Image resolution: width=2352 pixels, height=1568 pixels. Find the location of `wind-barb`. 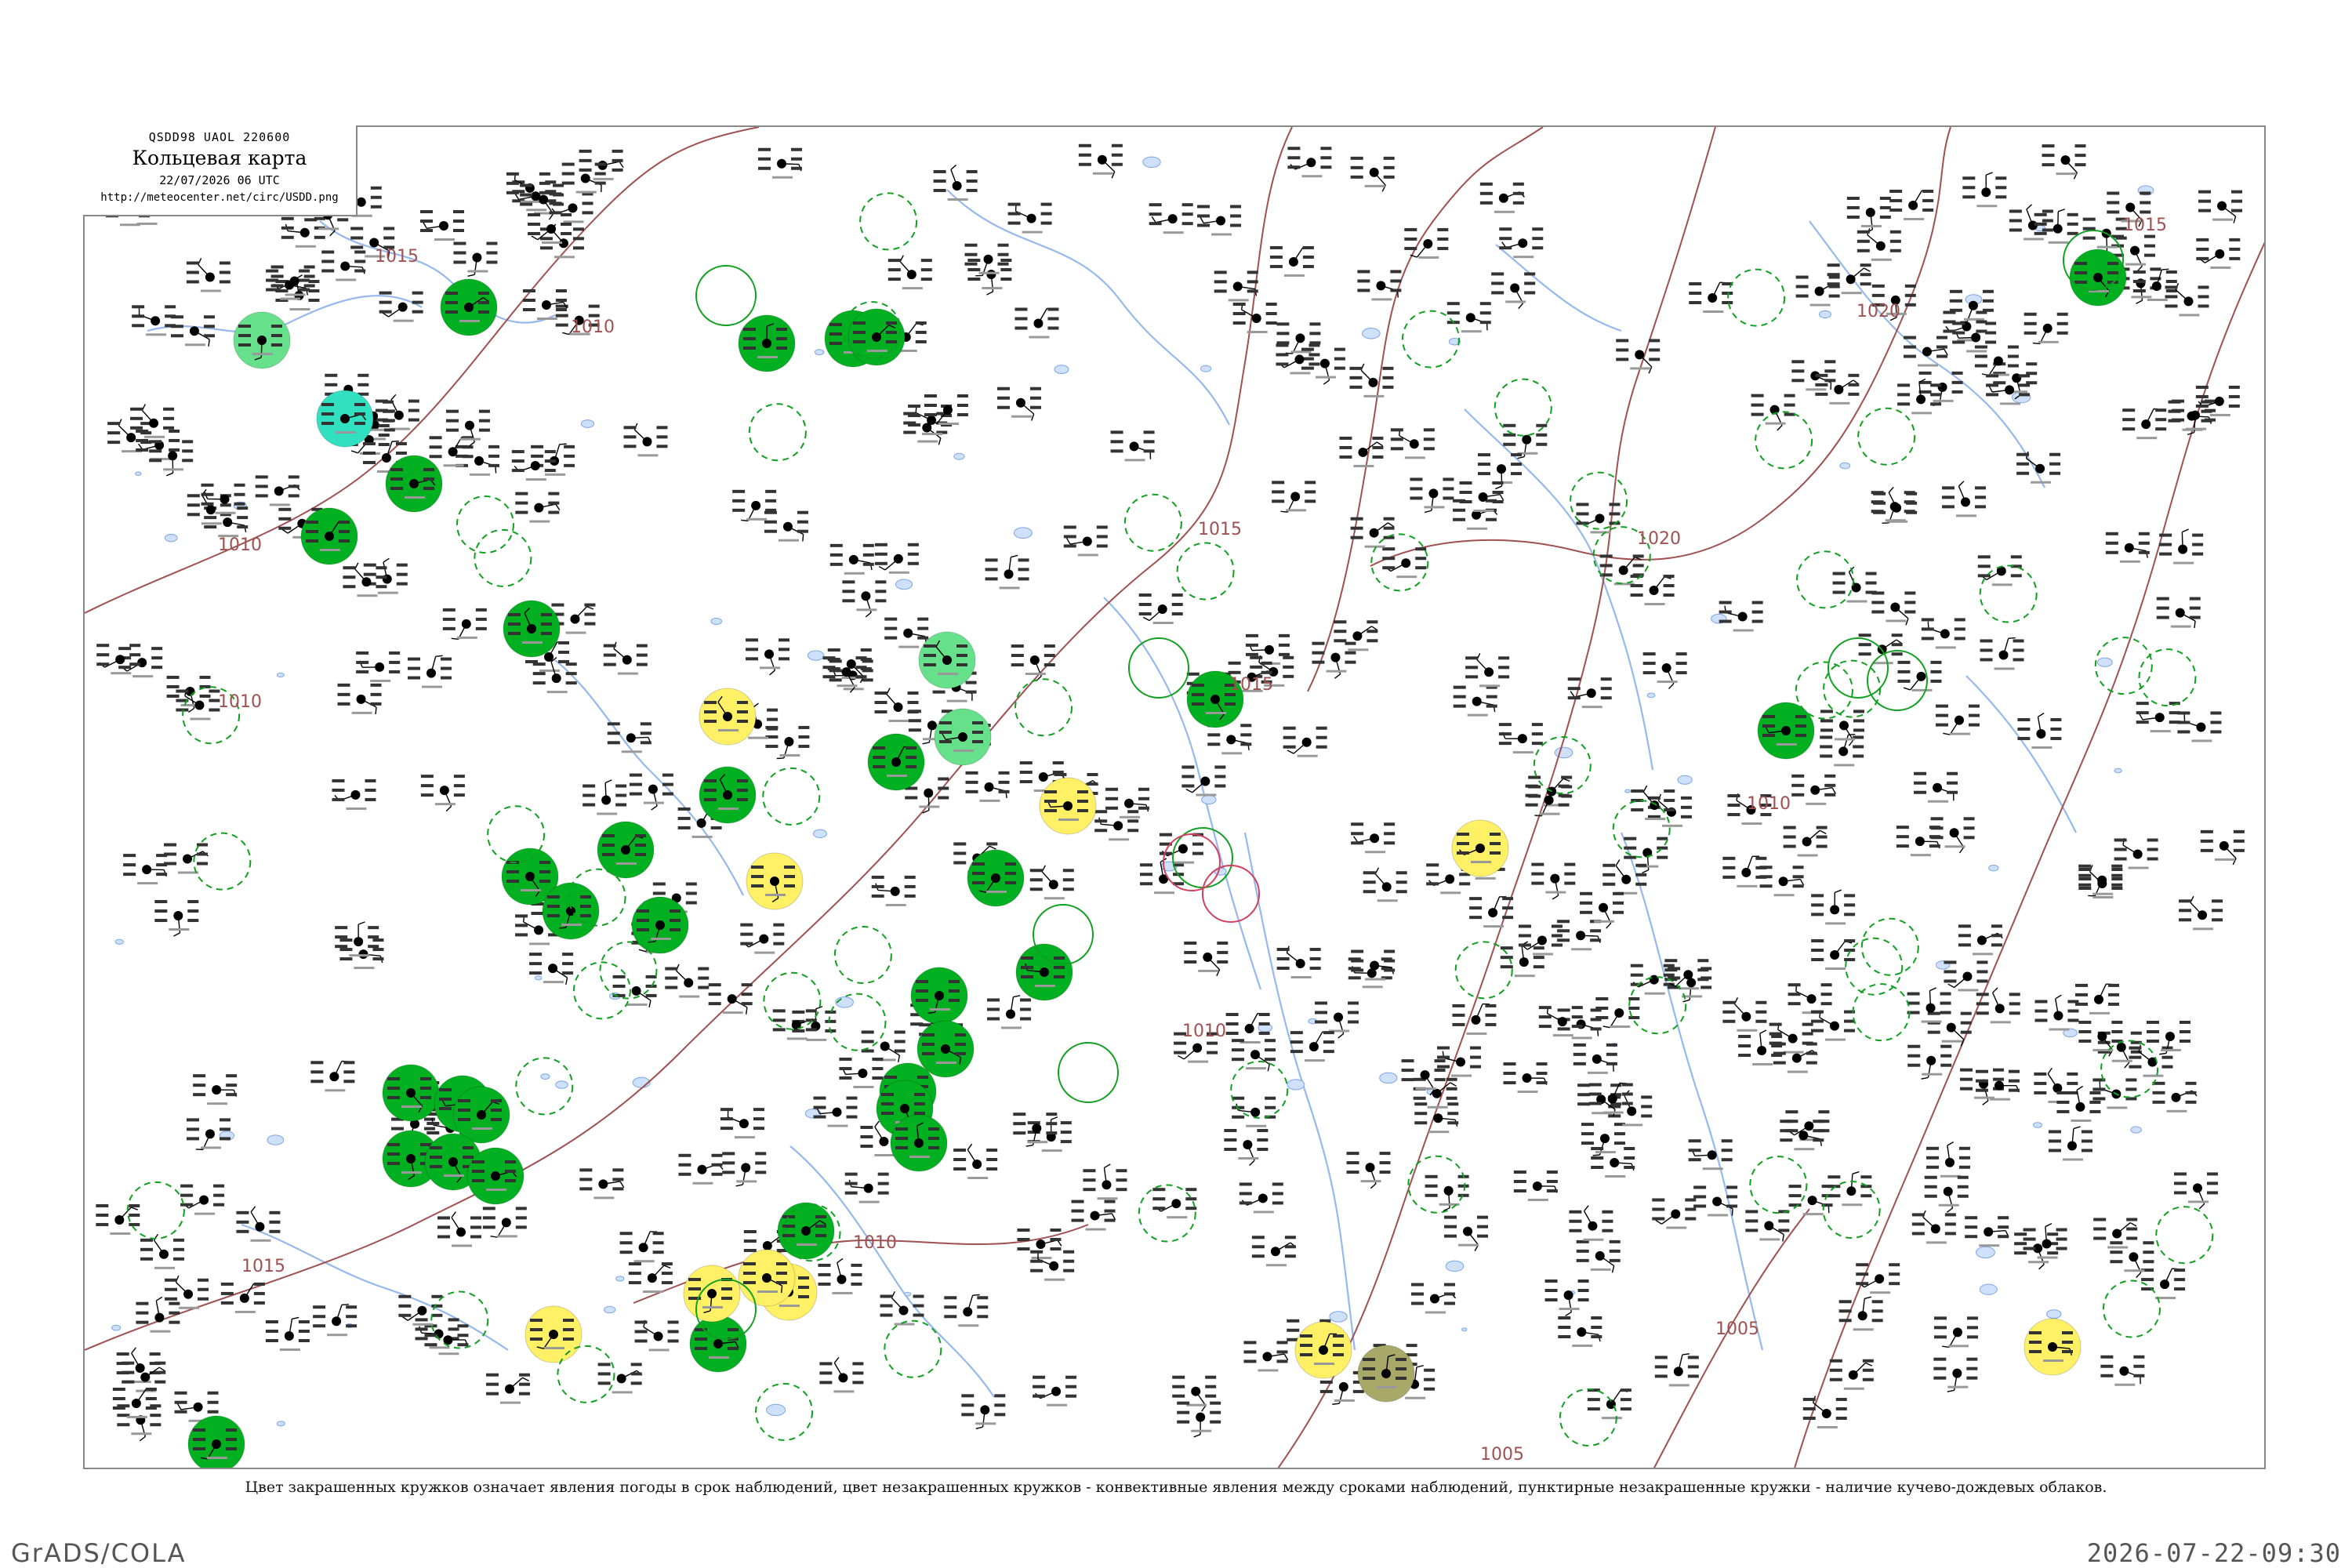

wind-barb is located at coordinates (2196, 909).